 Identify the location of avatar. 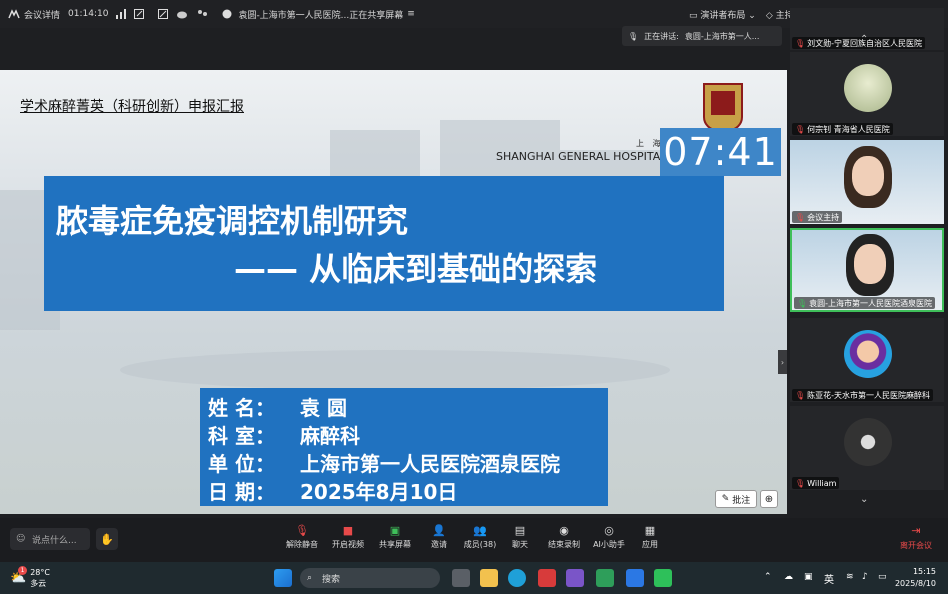
(868, 88).